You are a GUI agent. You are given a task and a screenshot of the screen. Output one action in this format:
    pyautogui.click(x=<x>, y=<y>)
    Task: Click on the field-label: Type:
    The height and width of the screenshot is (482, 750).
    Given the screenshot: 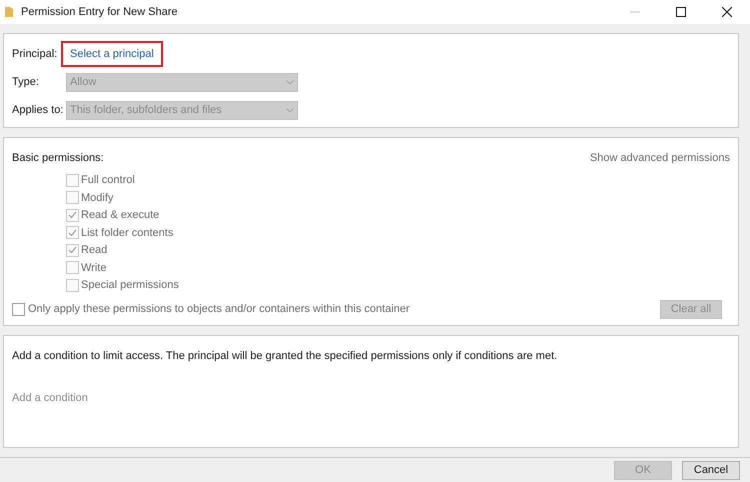 What is the action you would take?
    pyautogui.click(x=26, y=82)
    